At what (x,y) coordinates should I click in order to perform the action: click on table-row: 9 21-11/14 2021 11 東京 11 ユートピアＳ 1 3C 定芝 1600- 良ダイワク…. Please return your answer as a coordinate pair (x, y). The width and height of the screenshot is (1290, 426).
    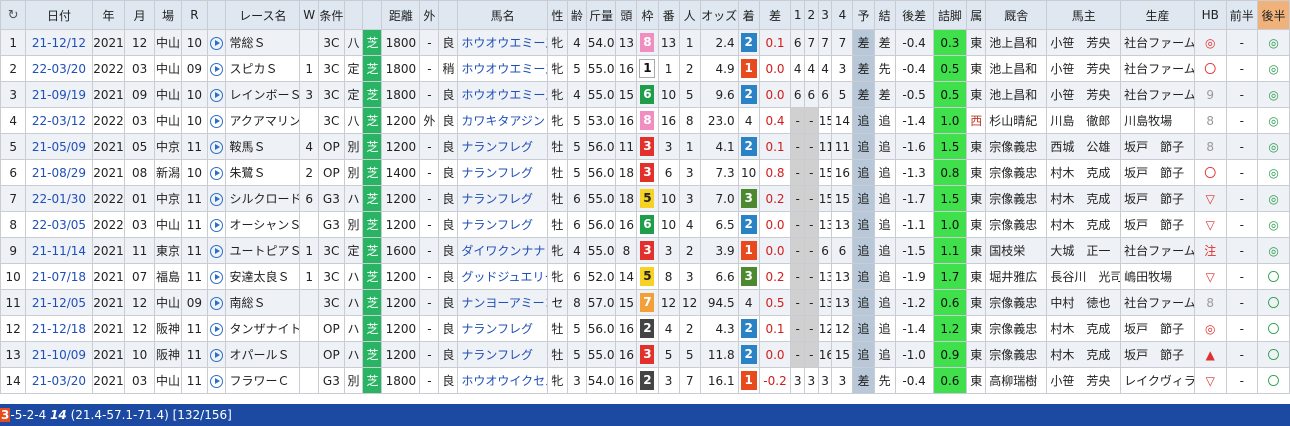
    Looking at the image, I should click on (645, 250).